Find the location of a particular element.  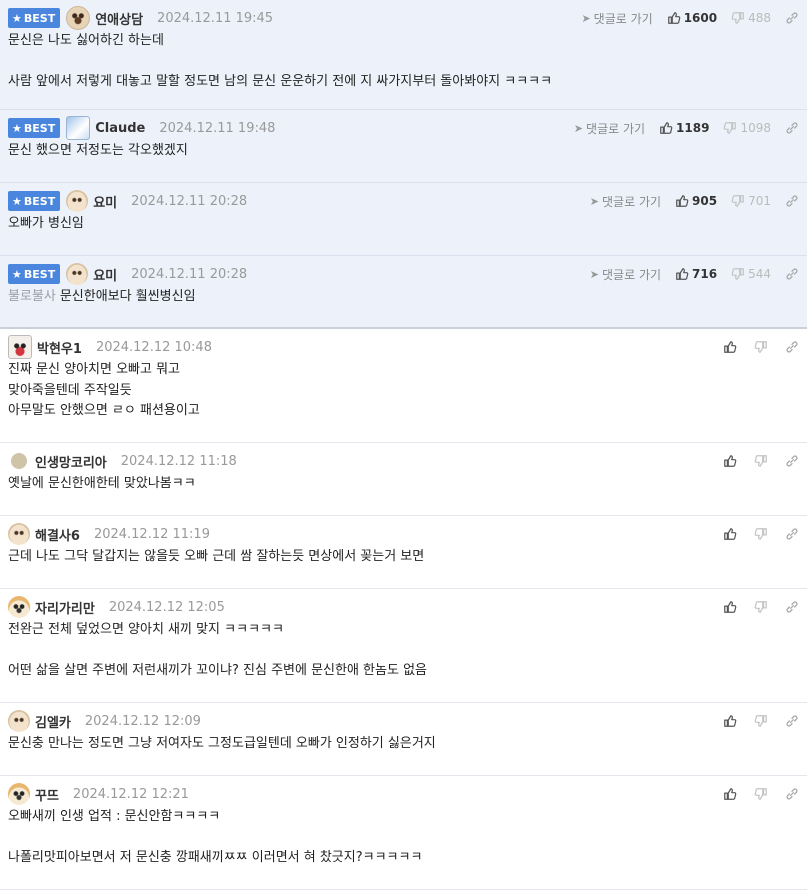

comment-prefix: 불로불사 is located at coordinates (32, 296).